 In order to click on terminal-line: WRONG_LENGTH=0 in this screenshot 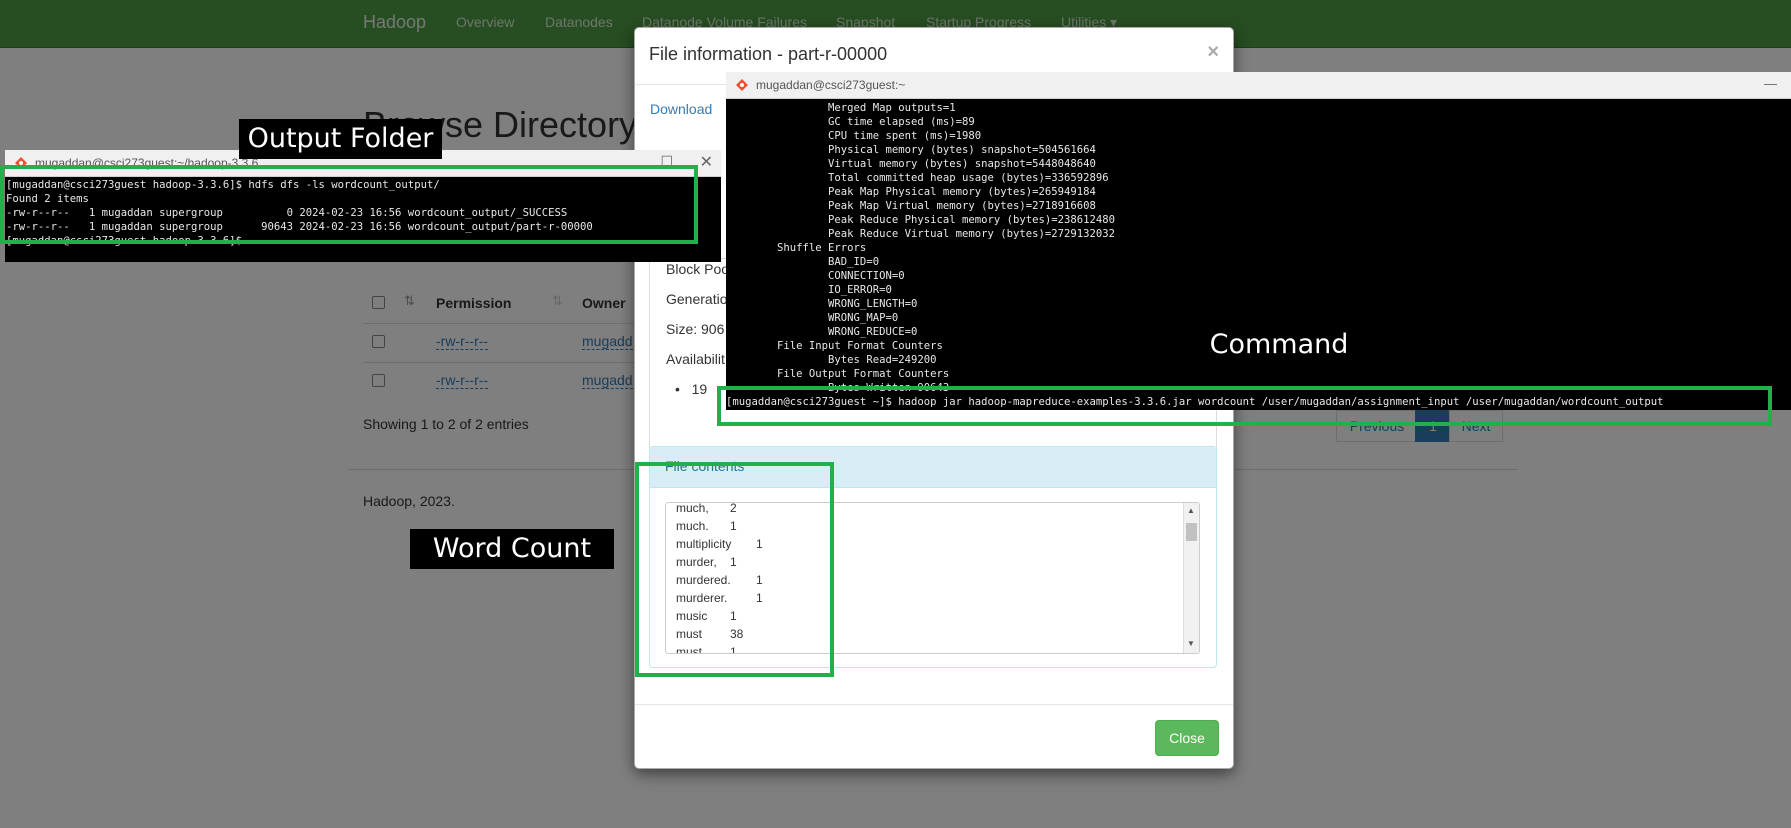, I will do `click(822, 304)`.